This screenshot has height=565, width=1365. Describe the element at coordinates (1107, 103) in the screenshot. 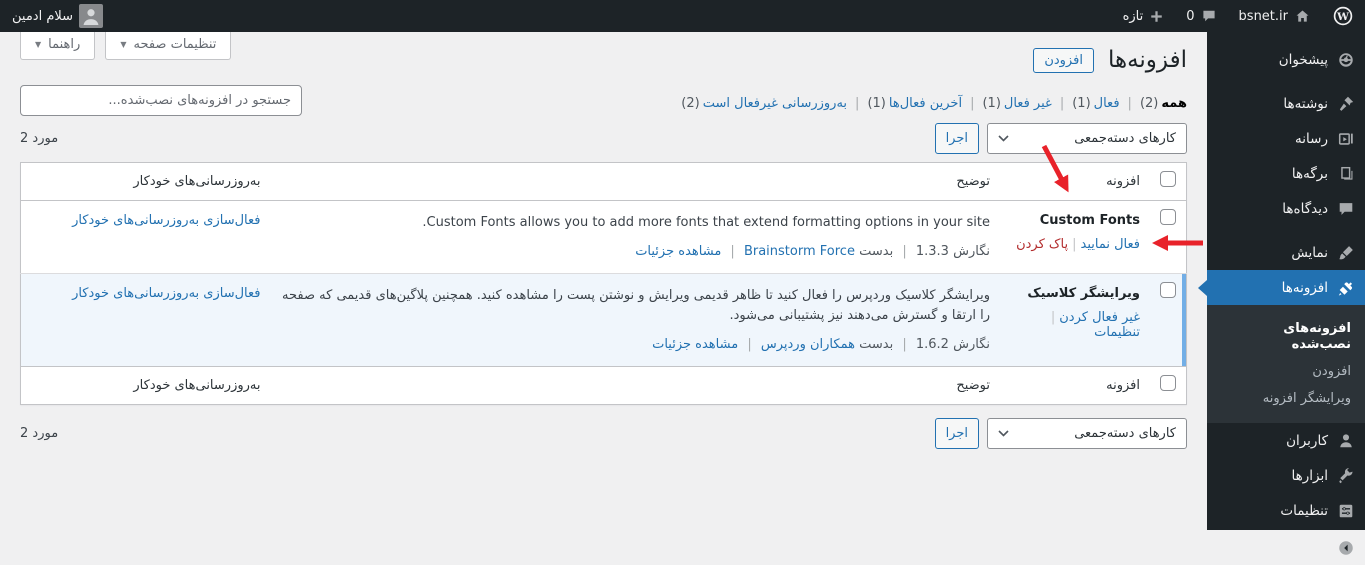

I see `filter-active: فعال` at that location.